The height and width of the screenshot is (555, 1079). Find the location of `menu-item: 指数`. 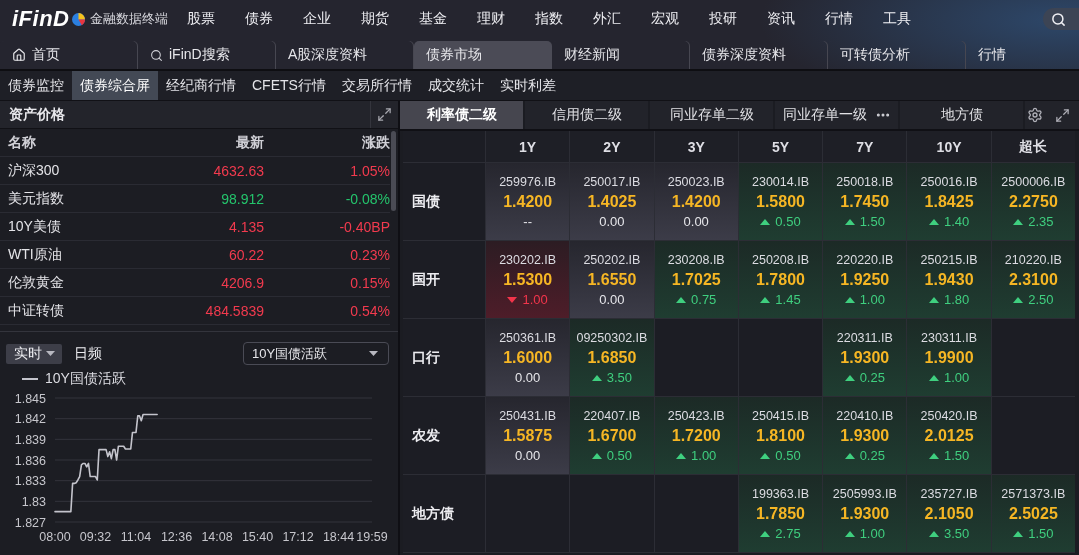

menu-item: 指数 is located at coordinates (549, 19).